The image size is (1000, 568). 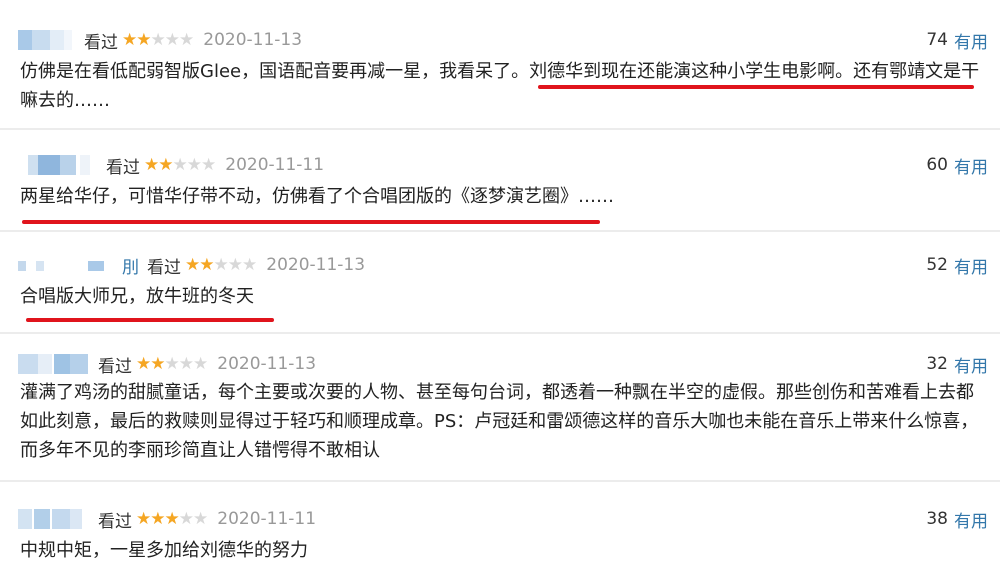 What do you see at coordinates (937, 364) in the screenshot?
I see `vote-count: 32` at bounding box center [937, 364].